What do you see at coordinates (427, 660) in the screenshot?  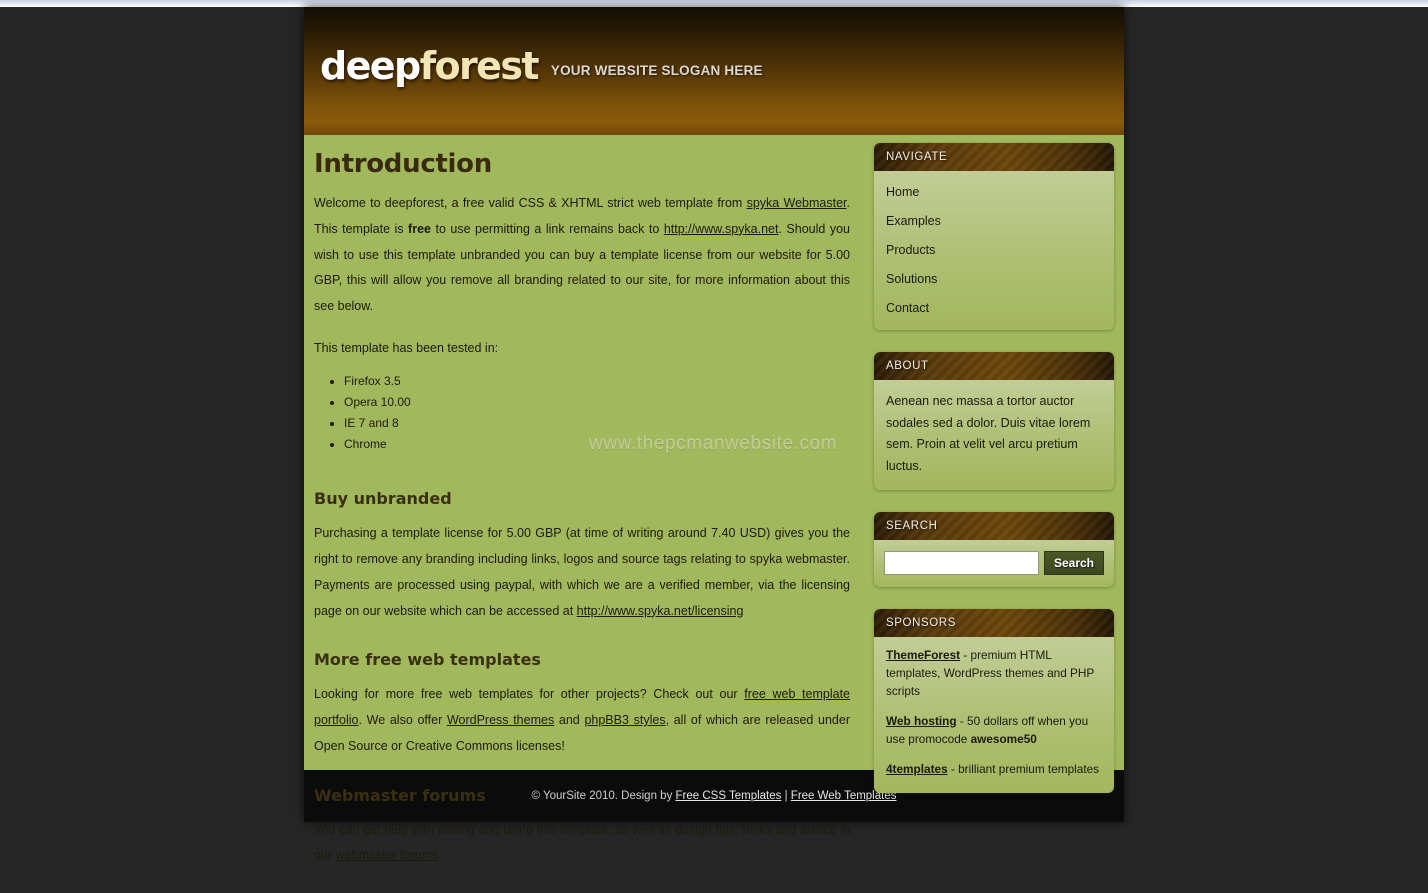 I see `more-templates-heading: More free web templates` at bounding box center [427, 660].